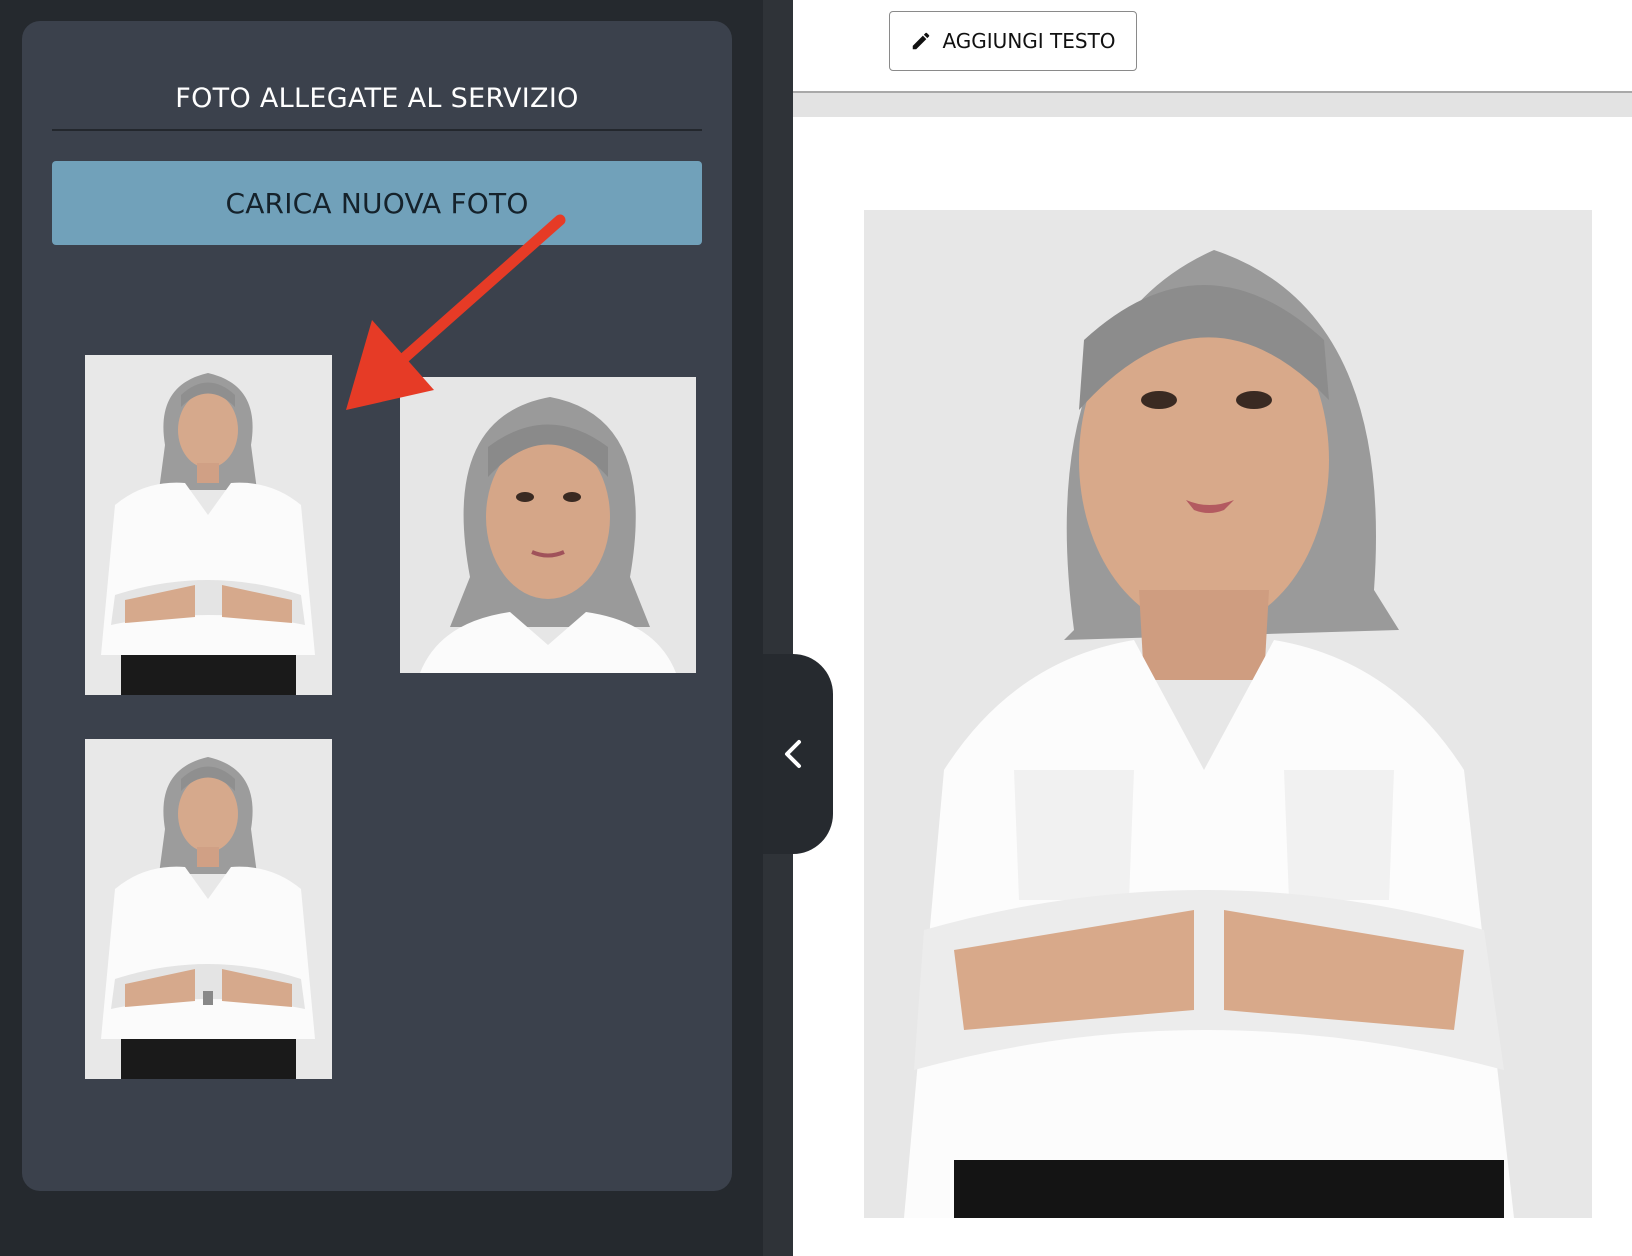 The height and width of the screenshot is (1256, 1632). What do you see at coordinates (1212, 46) in the screenshot?
I see `editor-toolbar: AGGIUNGI TESTO` at bounding box center [1212, 46].